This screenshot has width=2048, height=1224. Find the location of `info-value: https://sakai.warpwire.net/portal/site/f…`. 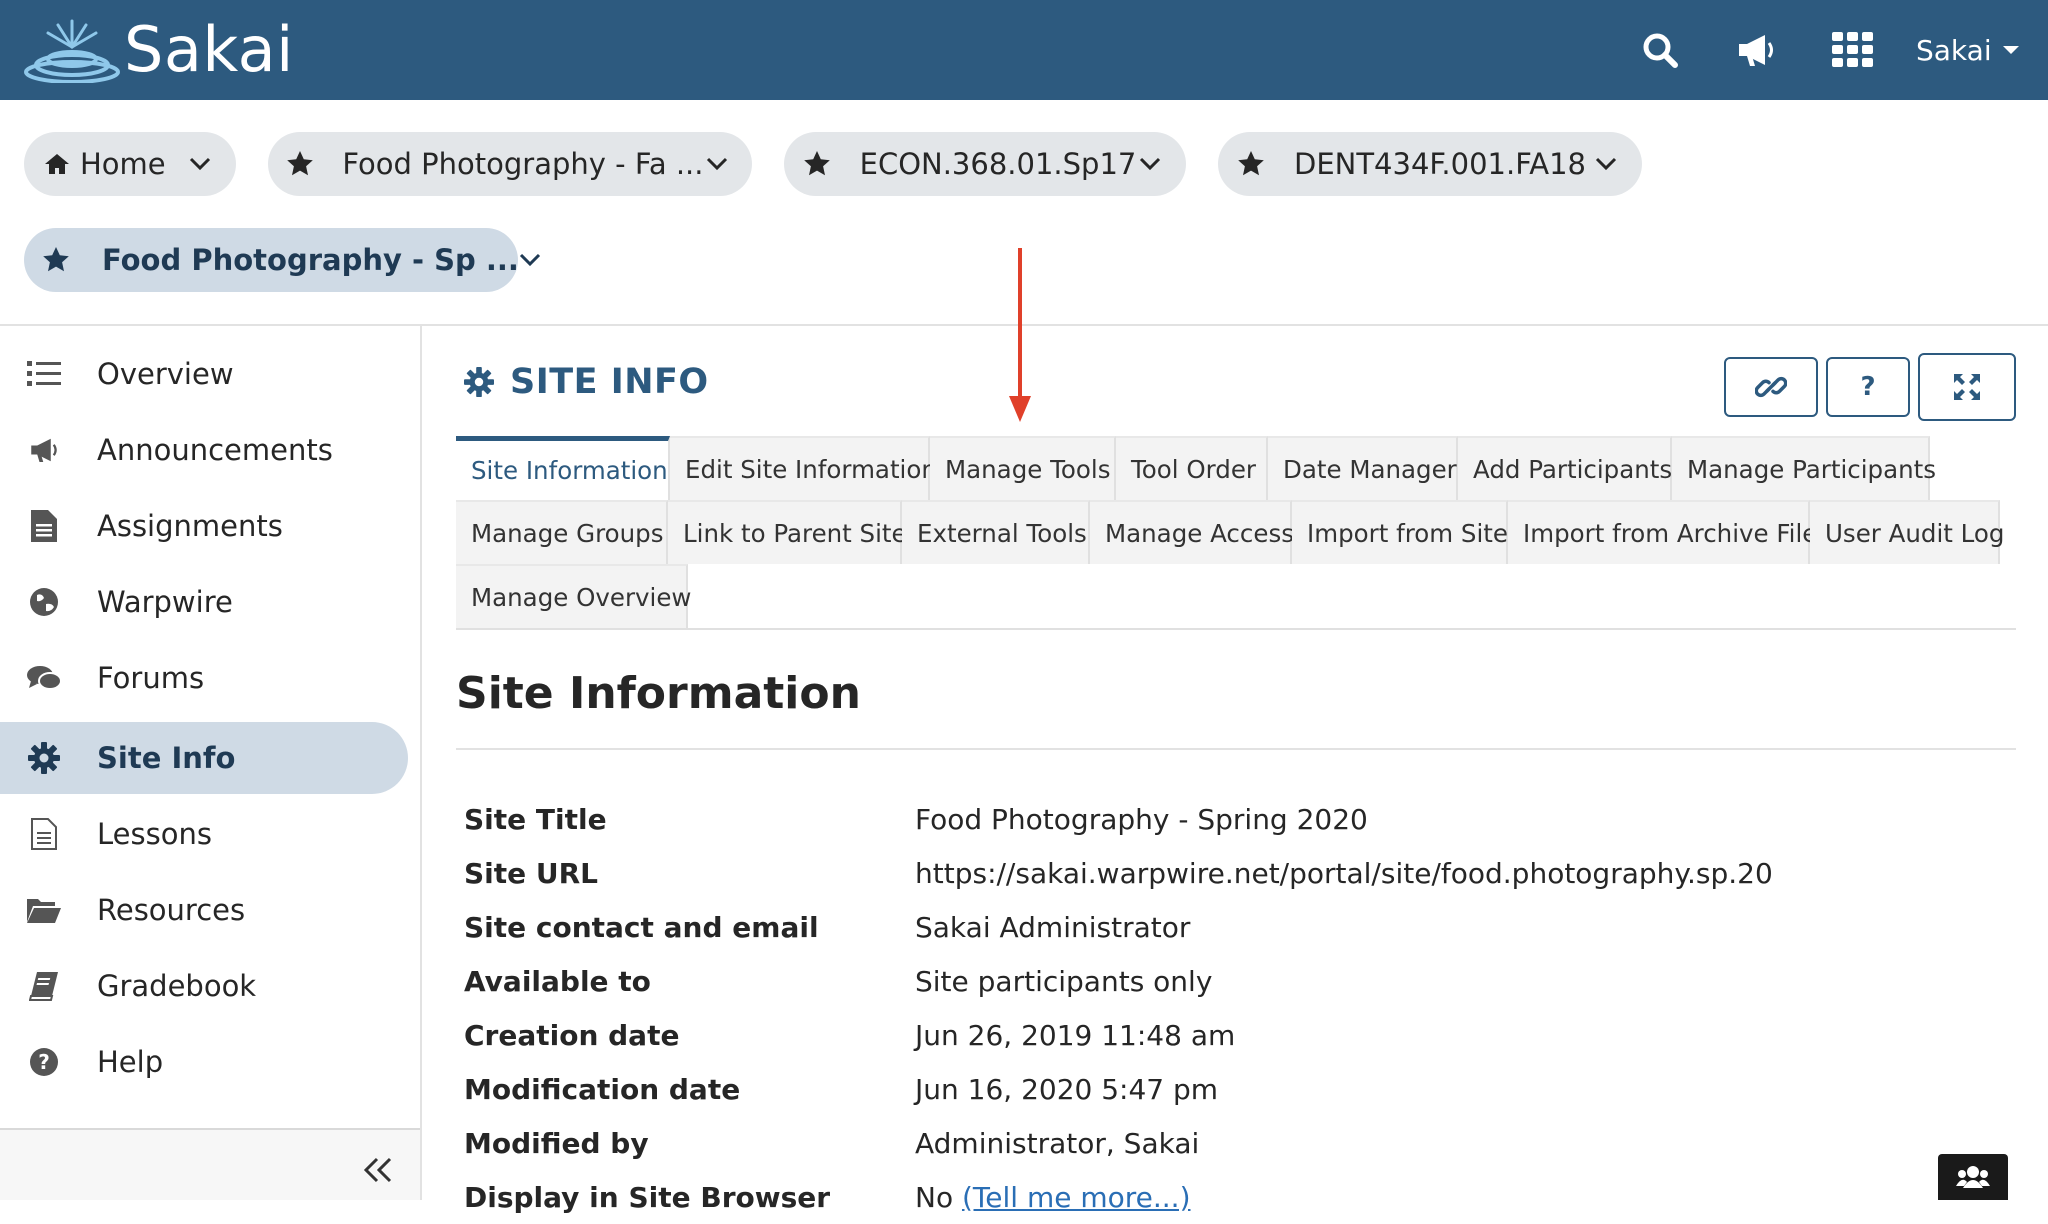

info-value: https://sakai.warpwire.net/portal/site/f… is located at coordinates (1344, 873).